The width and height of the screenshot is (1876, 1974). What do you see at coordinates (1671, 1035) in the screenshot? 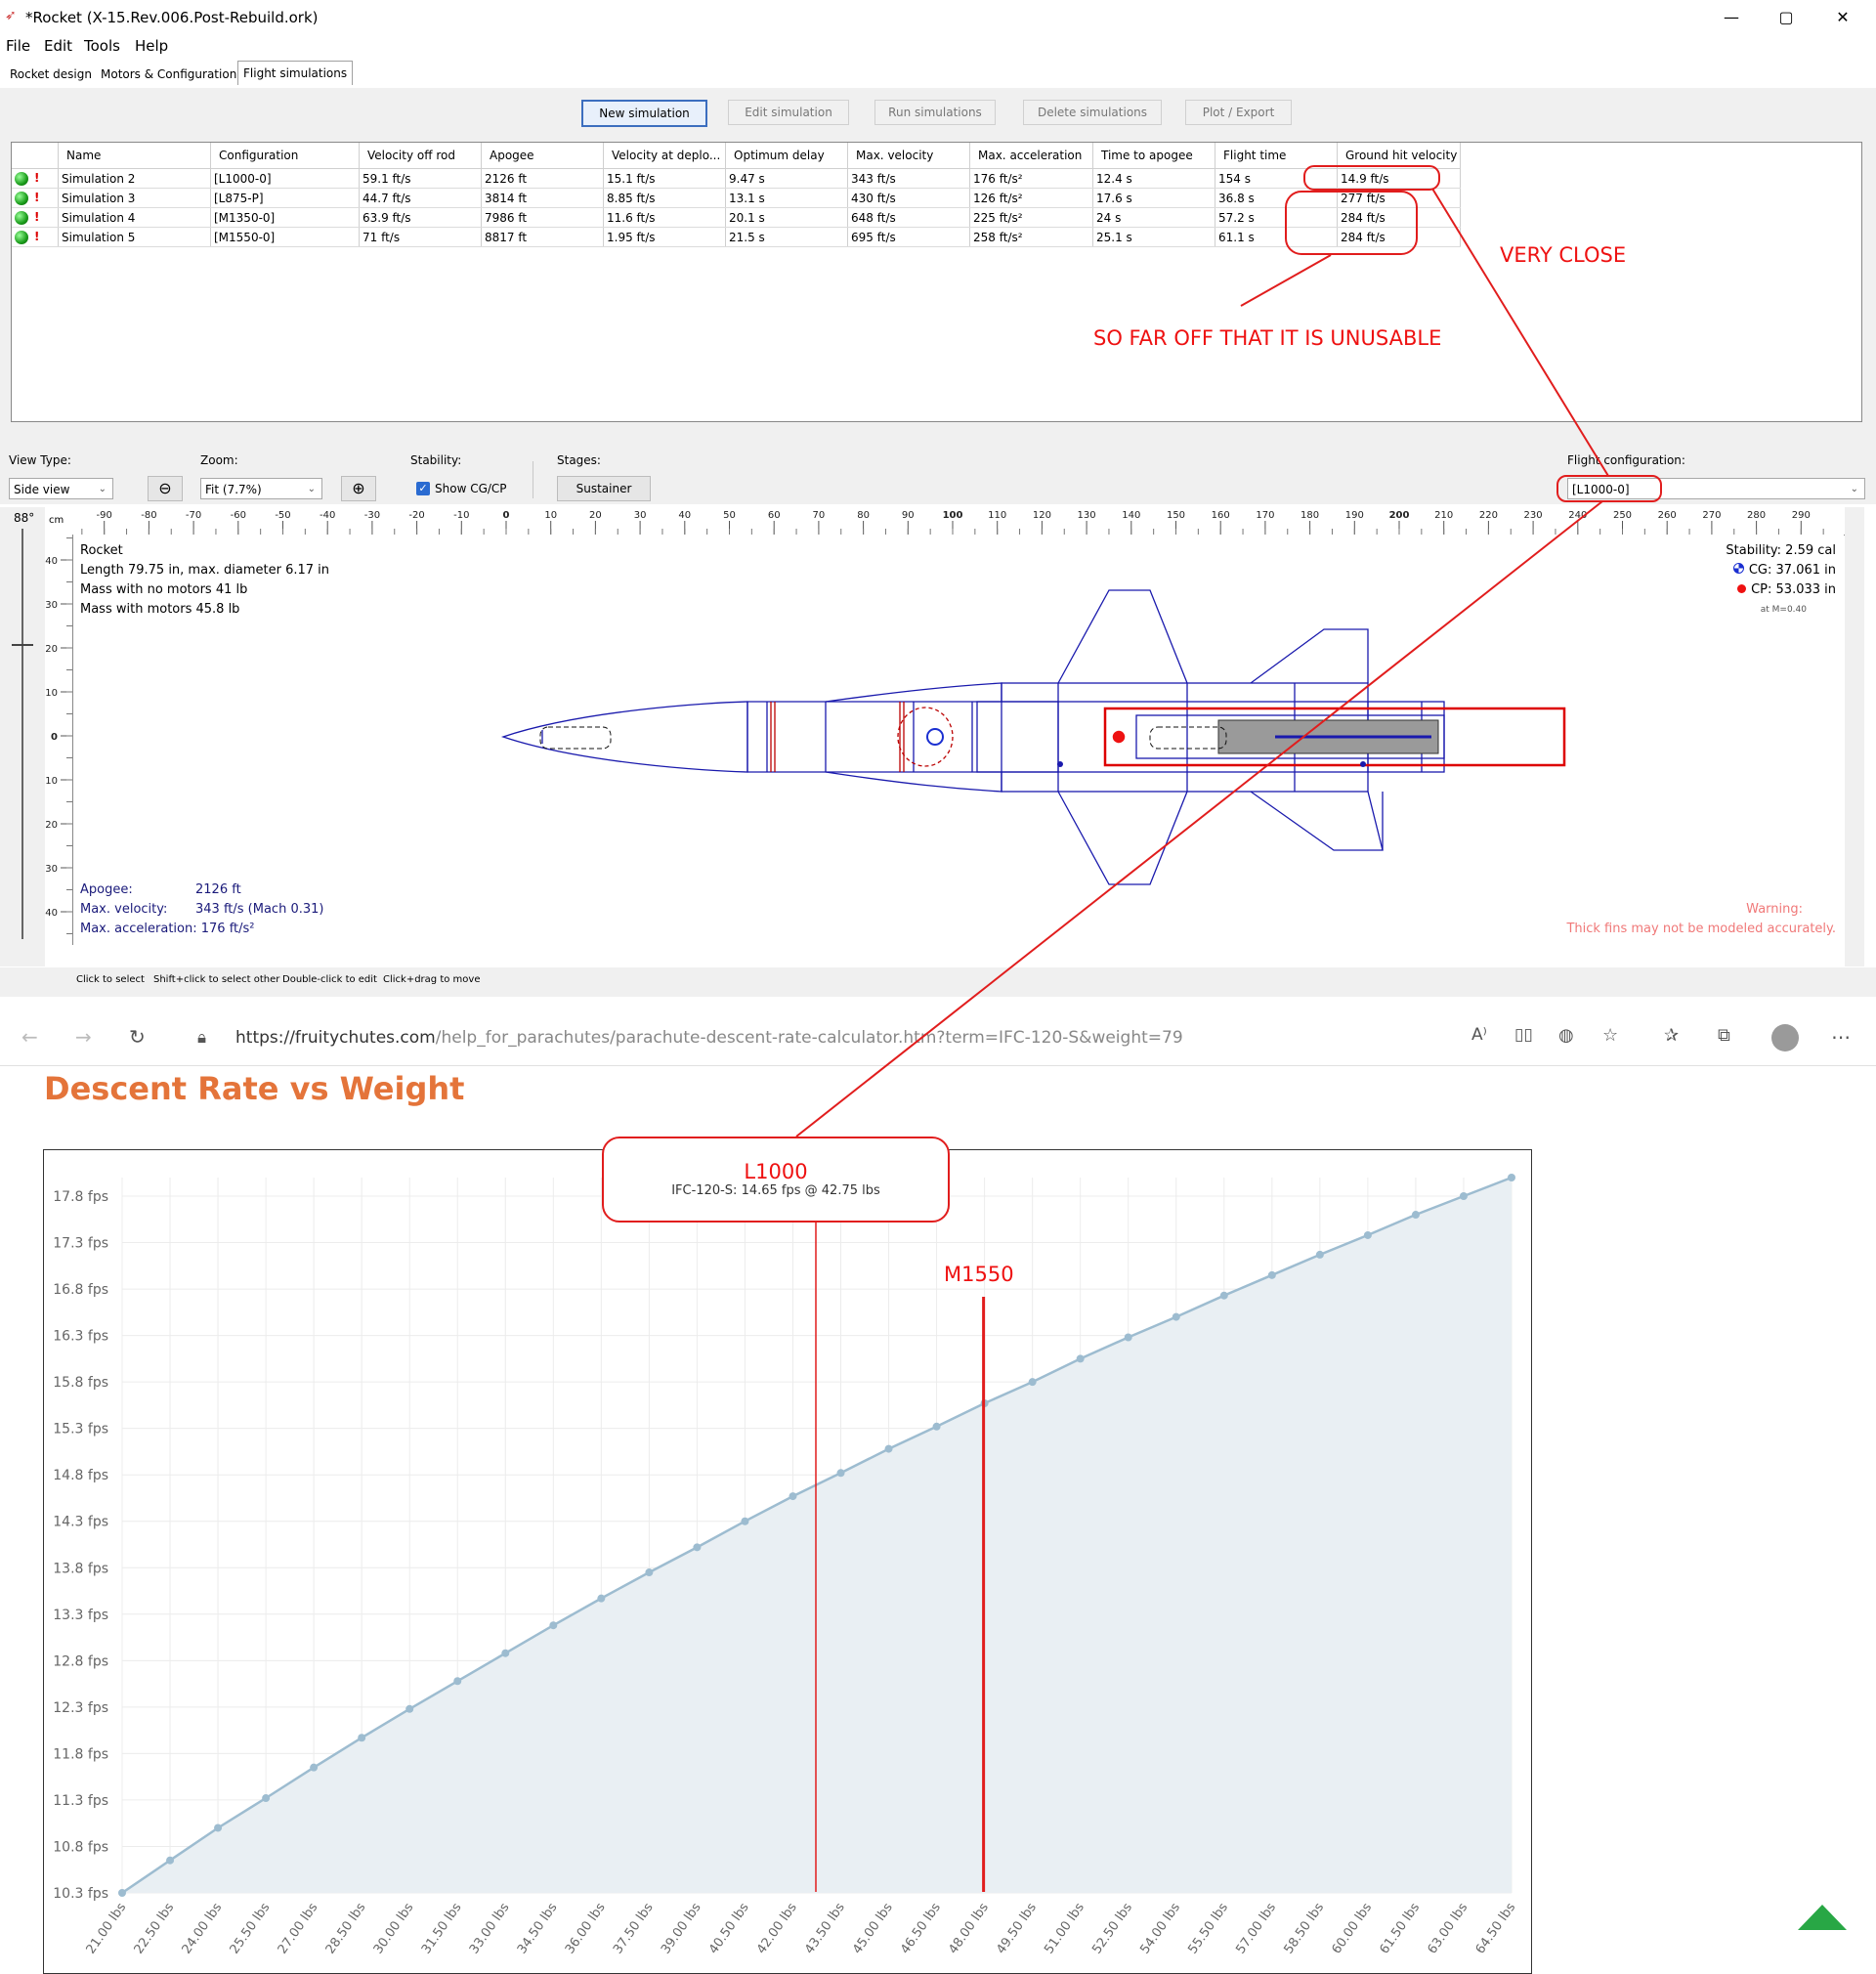
I see `favorites-icon: ✰` at bounding box center [1671, 1035].